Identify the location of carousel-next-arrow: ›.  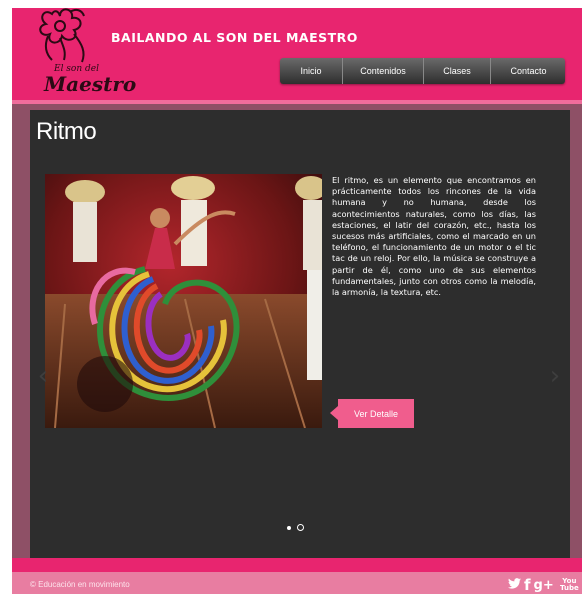
(555, 376).